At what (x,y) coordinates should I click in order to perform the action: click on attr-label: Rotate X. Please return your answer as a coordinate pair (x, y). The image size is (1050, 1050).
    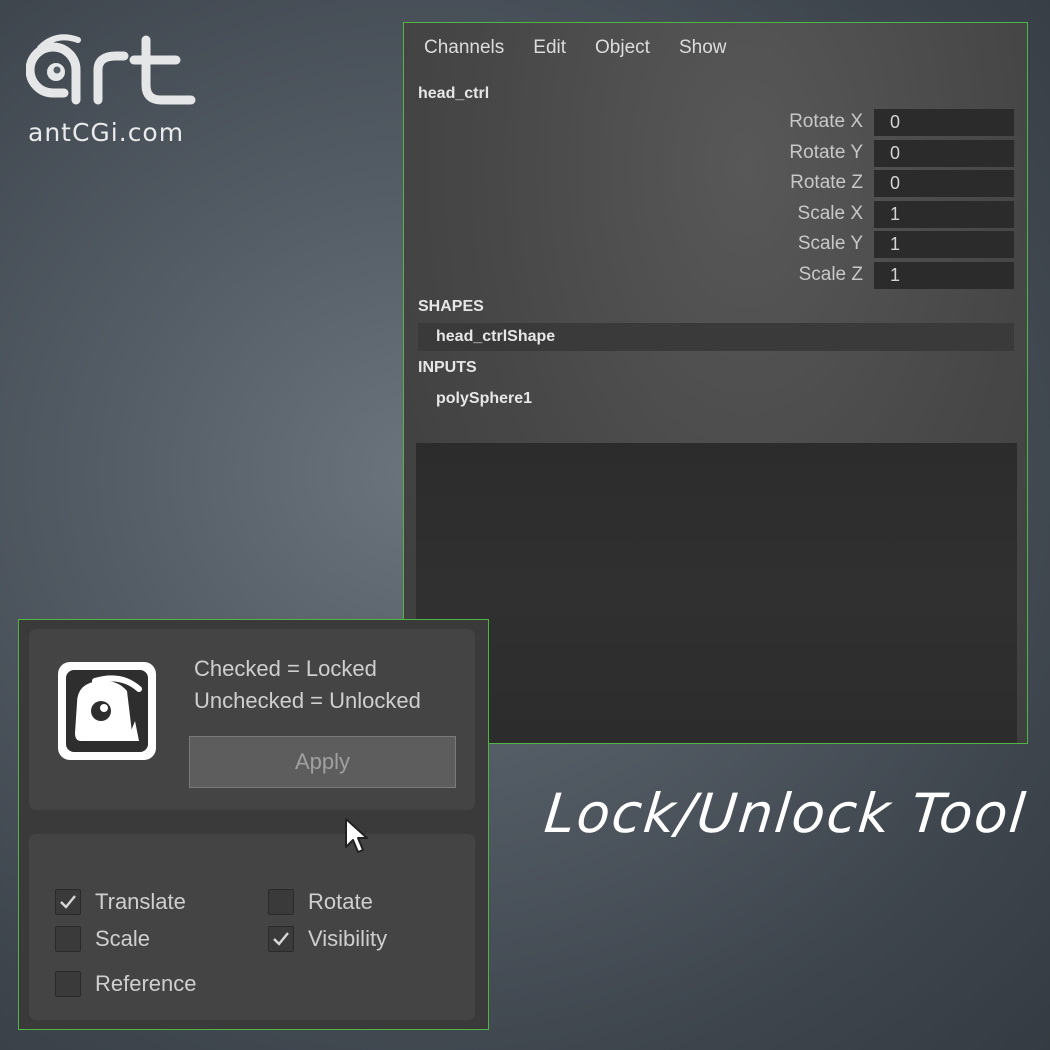
    Looking at the image, I should click on (826, 122).